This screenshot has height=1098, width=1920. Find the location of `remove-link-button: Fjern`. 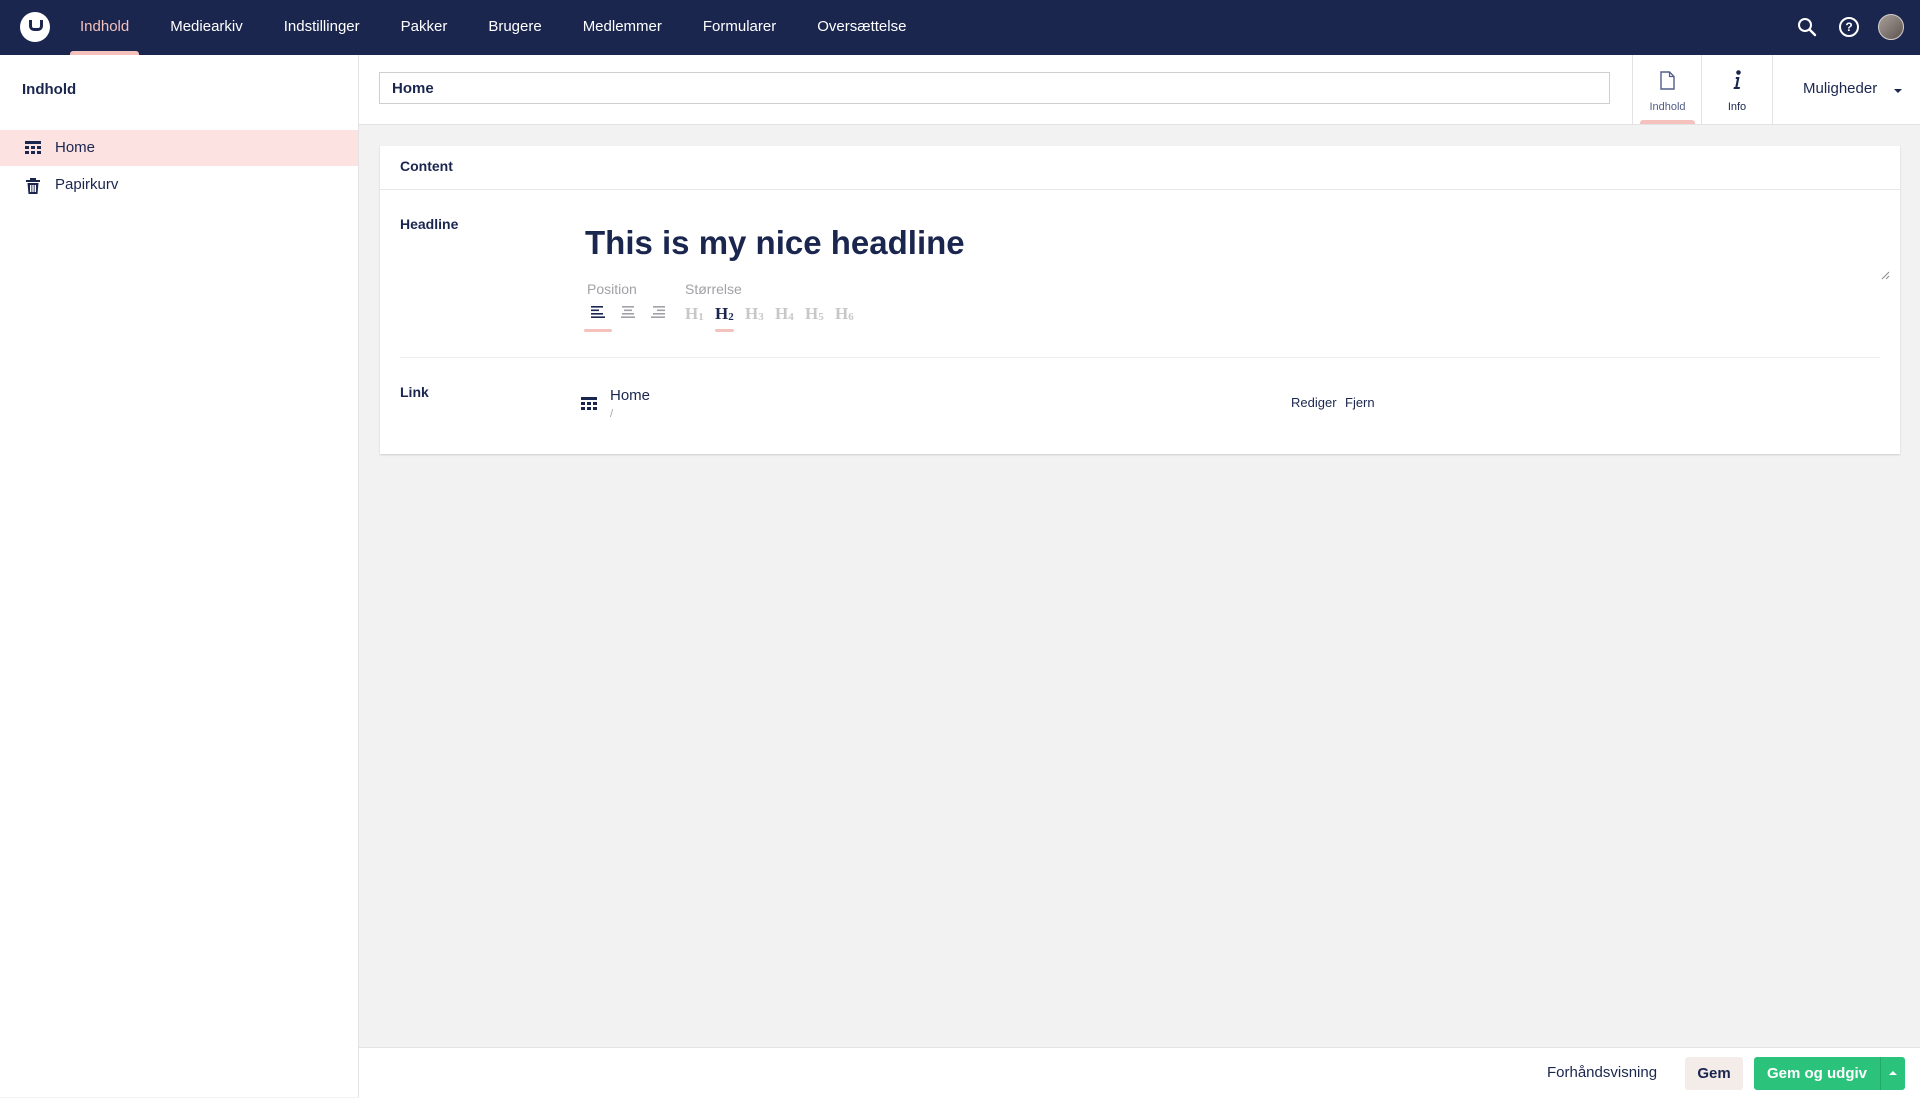

remove-link-button: Fjern is located at coordinates (1360, 402).